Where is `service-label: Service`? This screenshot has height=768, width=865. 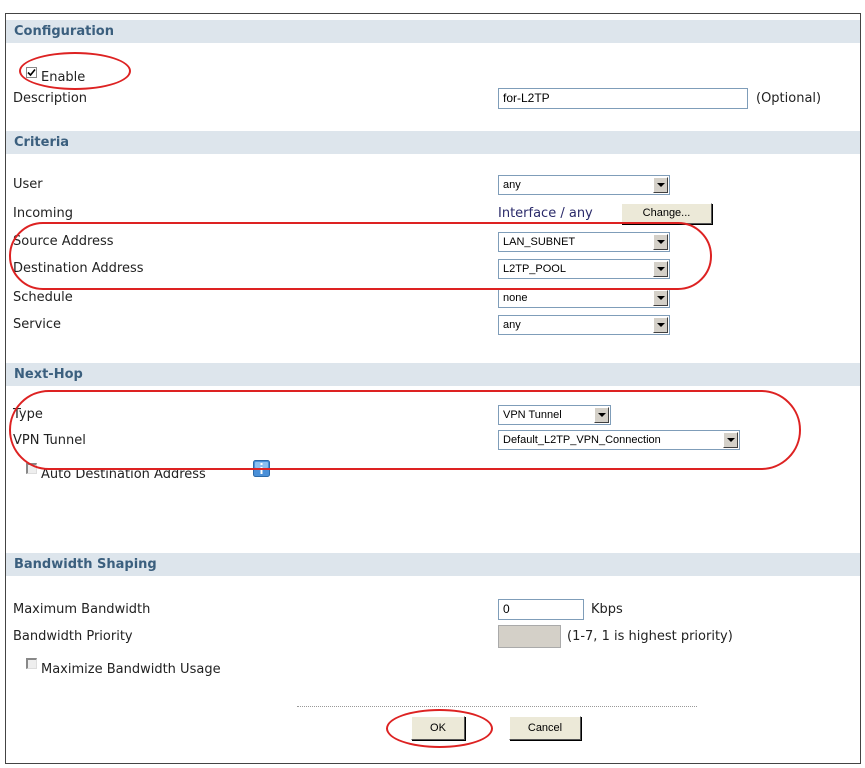 service-label: Service is located at coordinates (37, 324).